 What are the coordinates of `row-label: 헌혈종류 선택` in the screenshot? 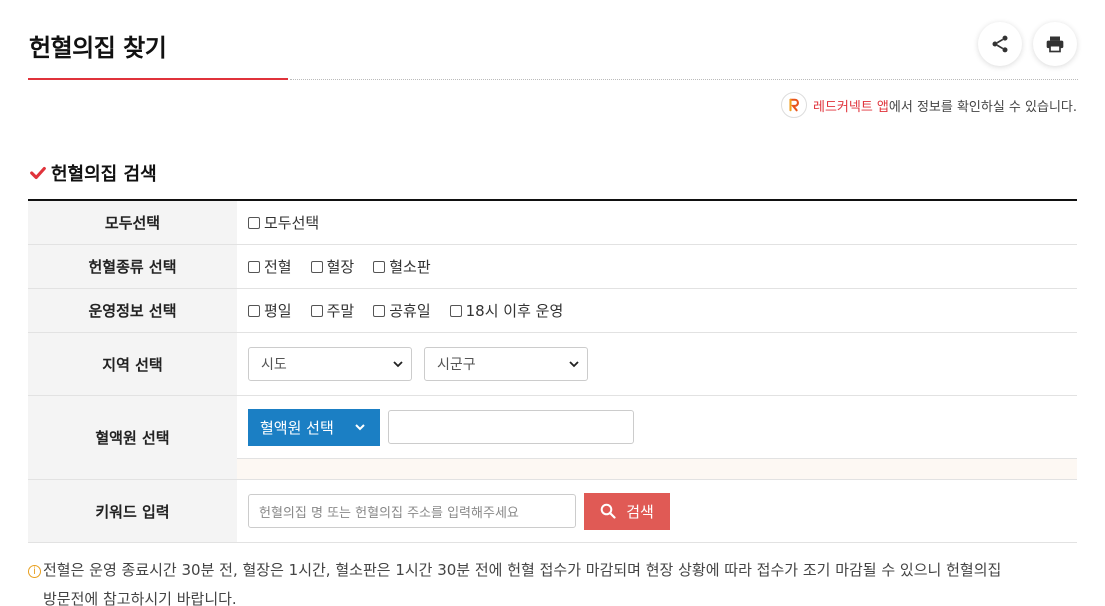 It's located at (132, 266).